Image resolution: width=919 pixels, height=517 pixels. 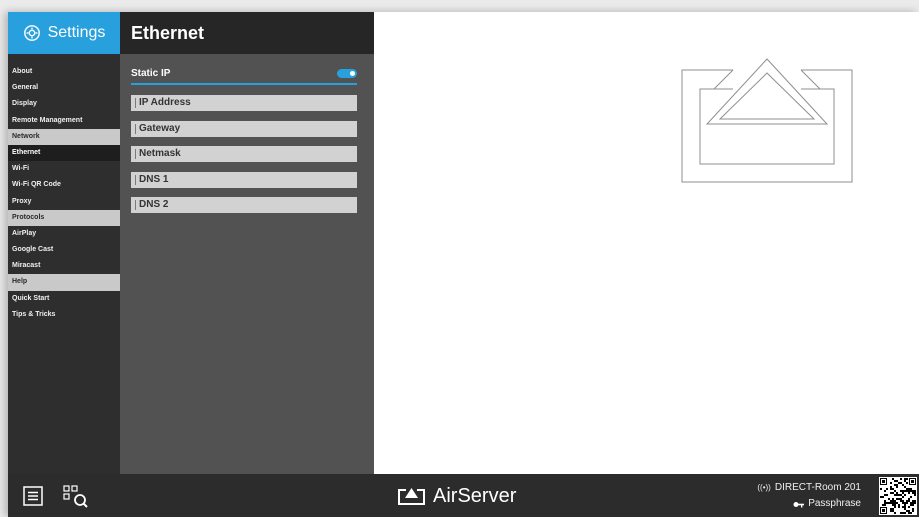 I want to click on hamburger-menu-icon, so click(x=33, y=496).